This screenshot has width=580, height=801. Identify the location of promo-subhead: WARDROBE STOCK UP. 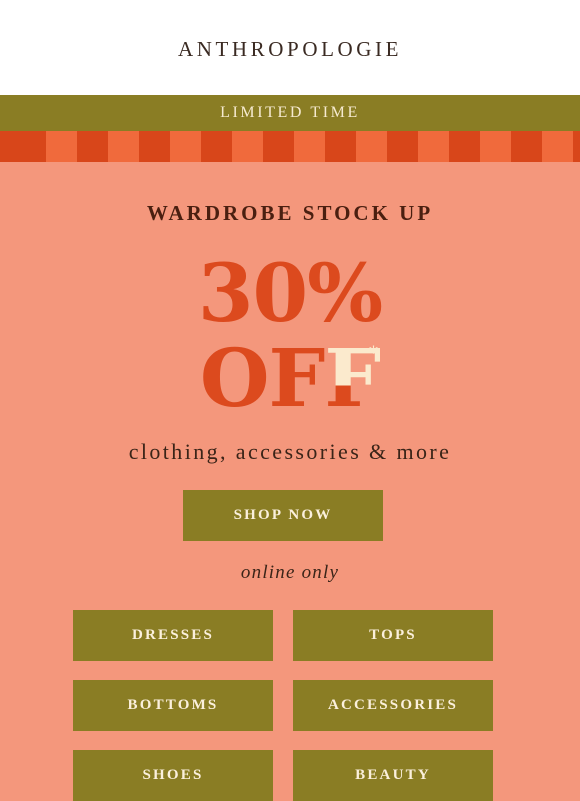
(290, 213).